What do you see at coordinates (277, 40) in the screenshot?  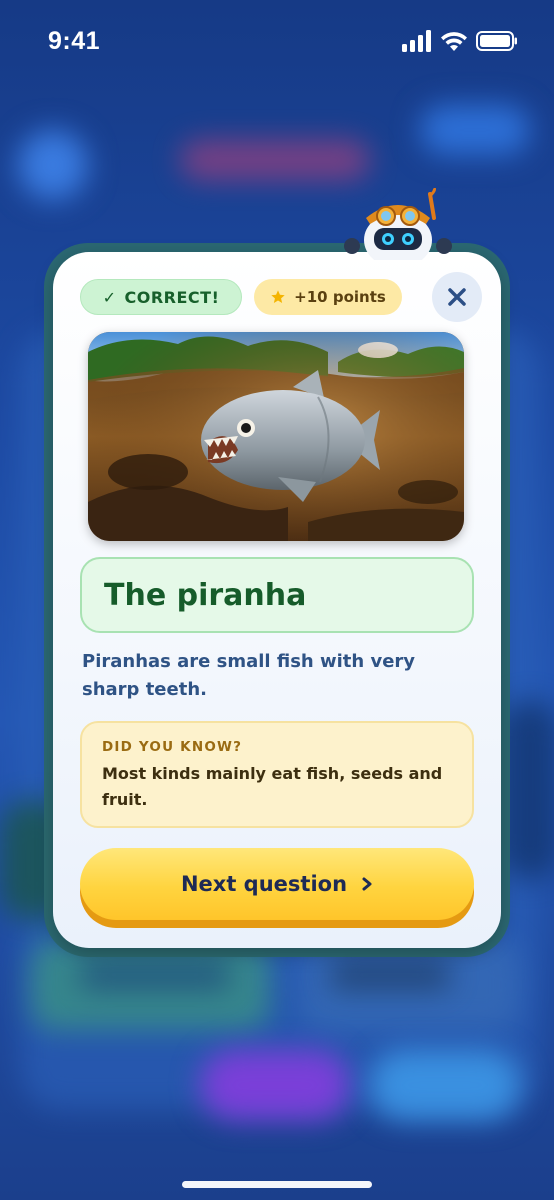 I see `status-bar: 9:41` at bounding box center [277, 40].